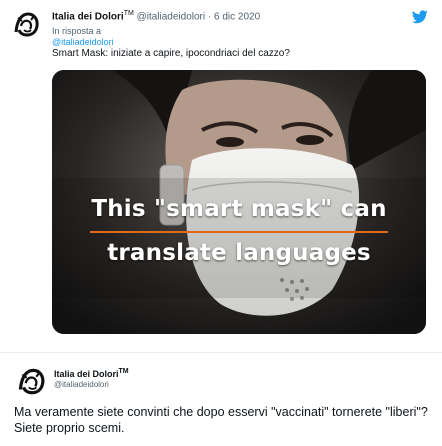 This screenshot has width=442, height=446. What do you see at coordinates (128, 13) in the screenshot?
I see `author-mark: TM` at bounding box center [128, 13].